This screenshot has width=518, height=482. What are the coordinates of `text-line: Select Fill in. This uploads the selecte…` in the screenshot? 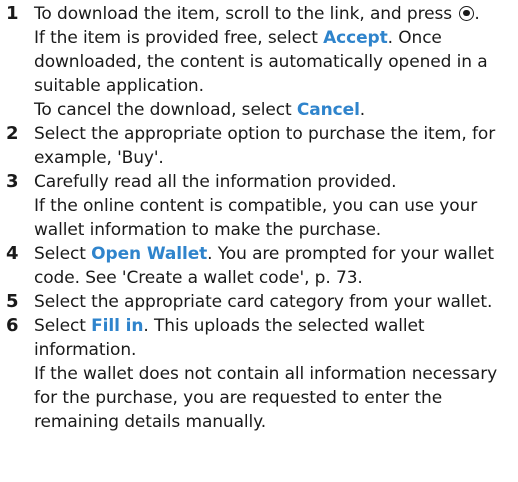 It's located at (229, 326).